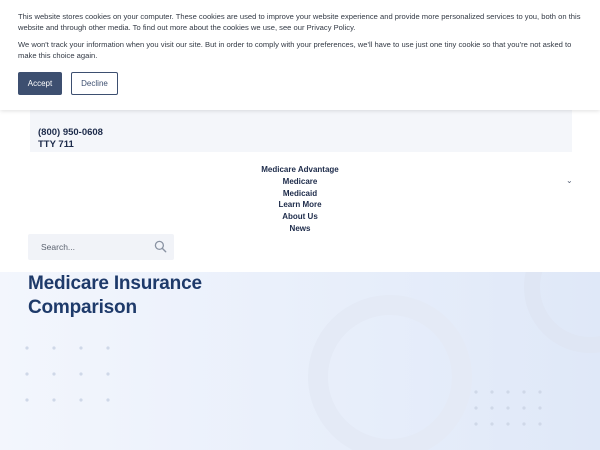  I want to click on chevron-down-icon: ⌄, so click(569, 180).